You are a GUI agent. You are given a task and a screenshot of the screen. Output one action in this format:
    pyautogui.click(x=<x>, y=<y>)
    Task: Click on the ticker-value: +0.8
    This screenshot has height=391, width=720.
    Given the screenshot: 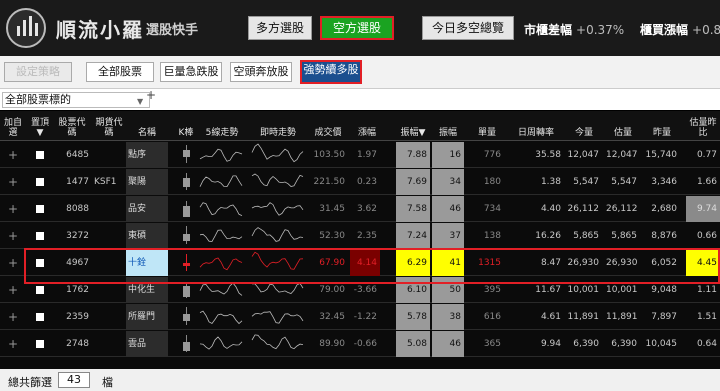 What is the action you would take?
    pyautogui.click(x=706, y=30)
    